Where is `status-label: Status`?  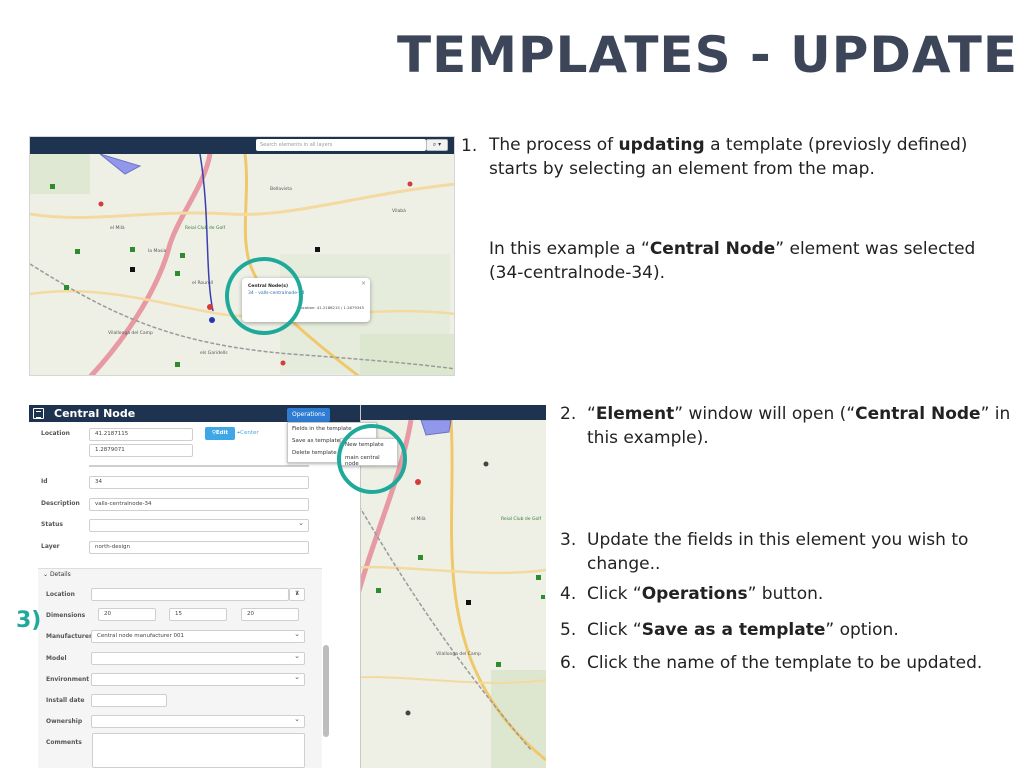
status-label: Status is located at coordinates (52, 524).